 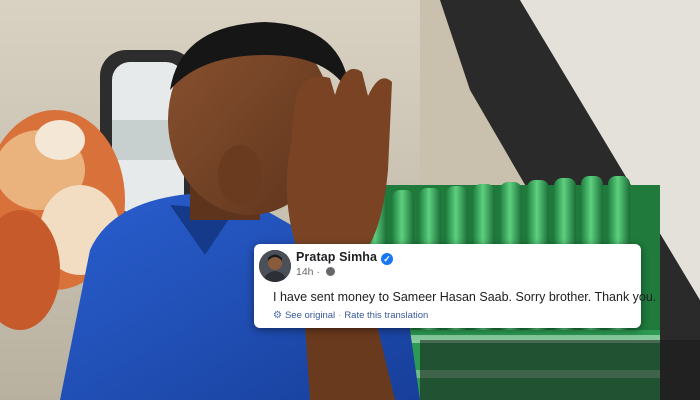 I want to click on gear-icon: ⚙, so click(x=277, y=315).